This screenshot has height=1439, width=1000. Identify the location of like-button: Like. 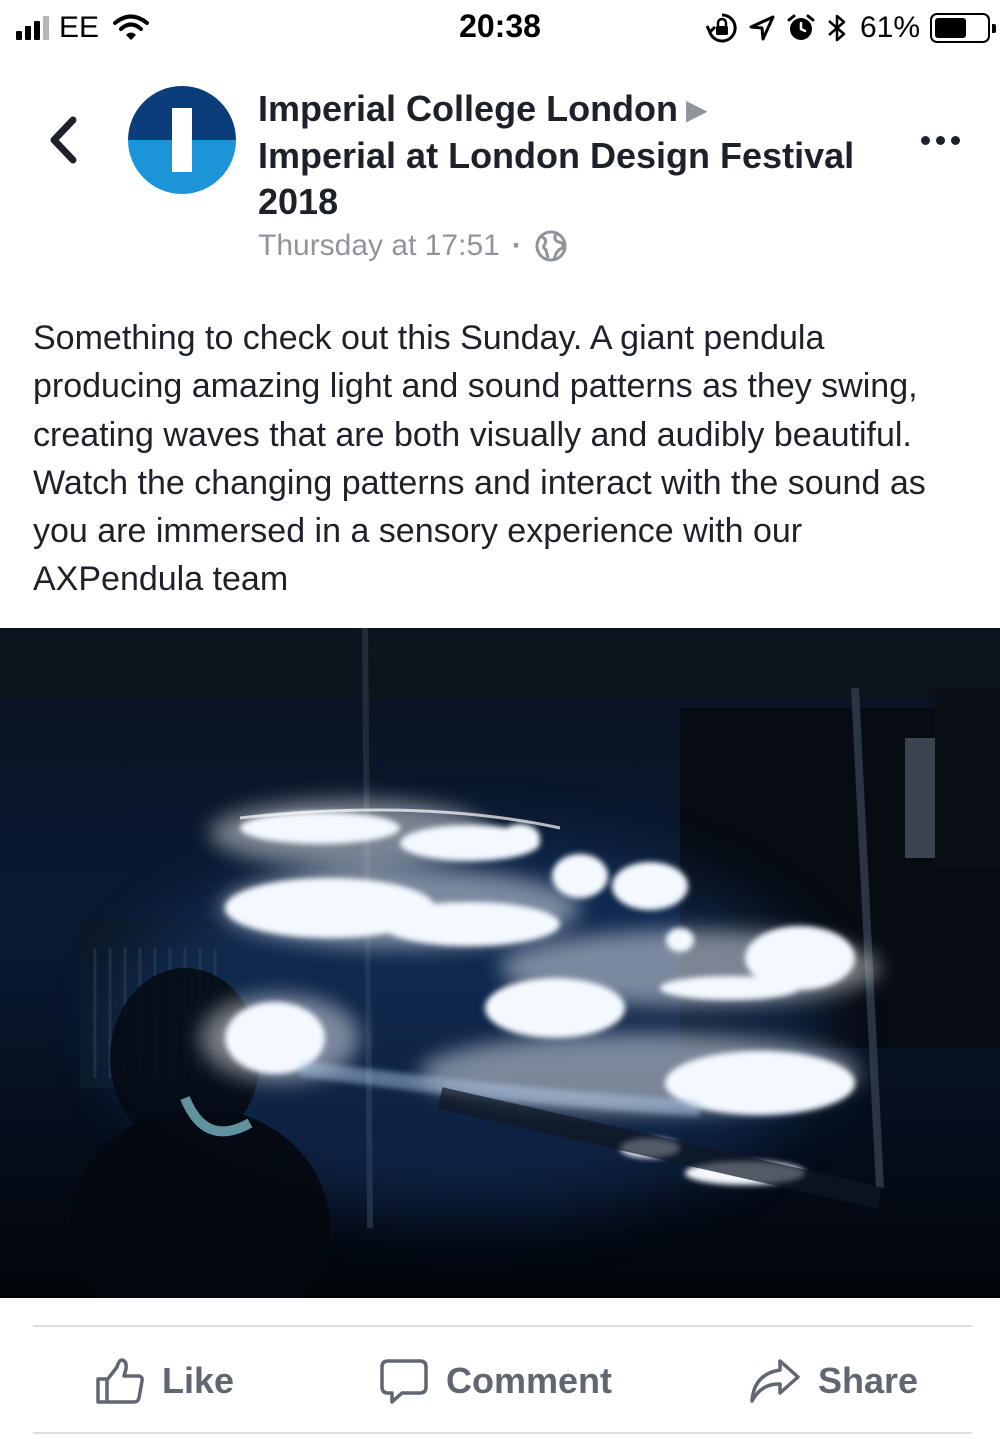
(164, 1381).